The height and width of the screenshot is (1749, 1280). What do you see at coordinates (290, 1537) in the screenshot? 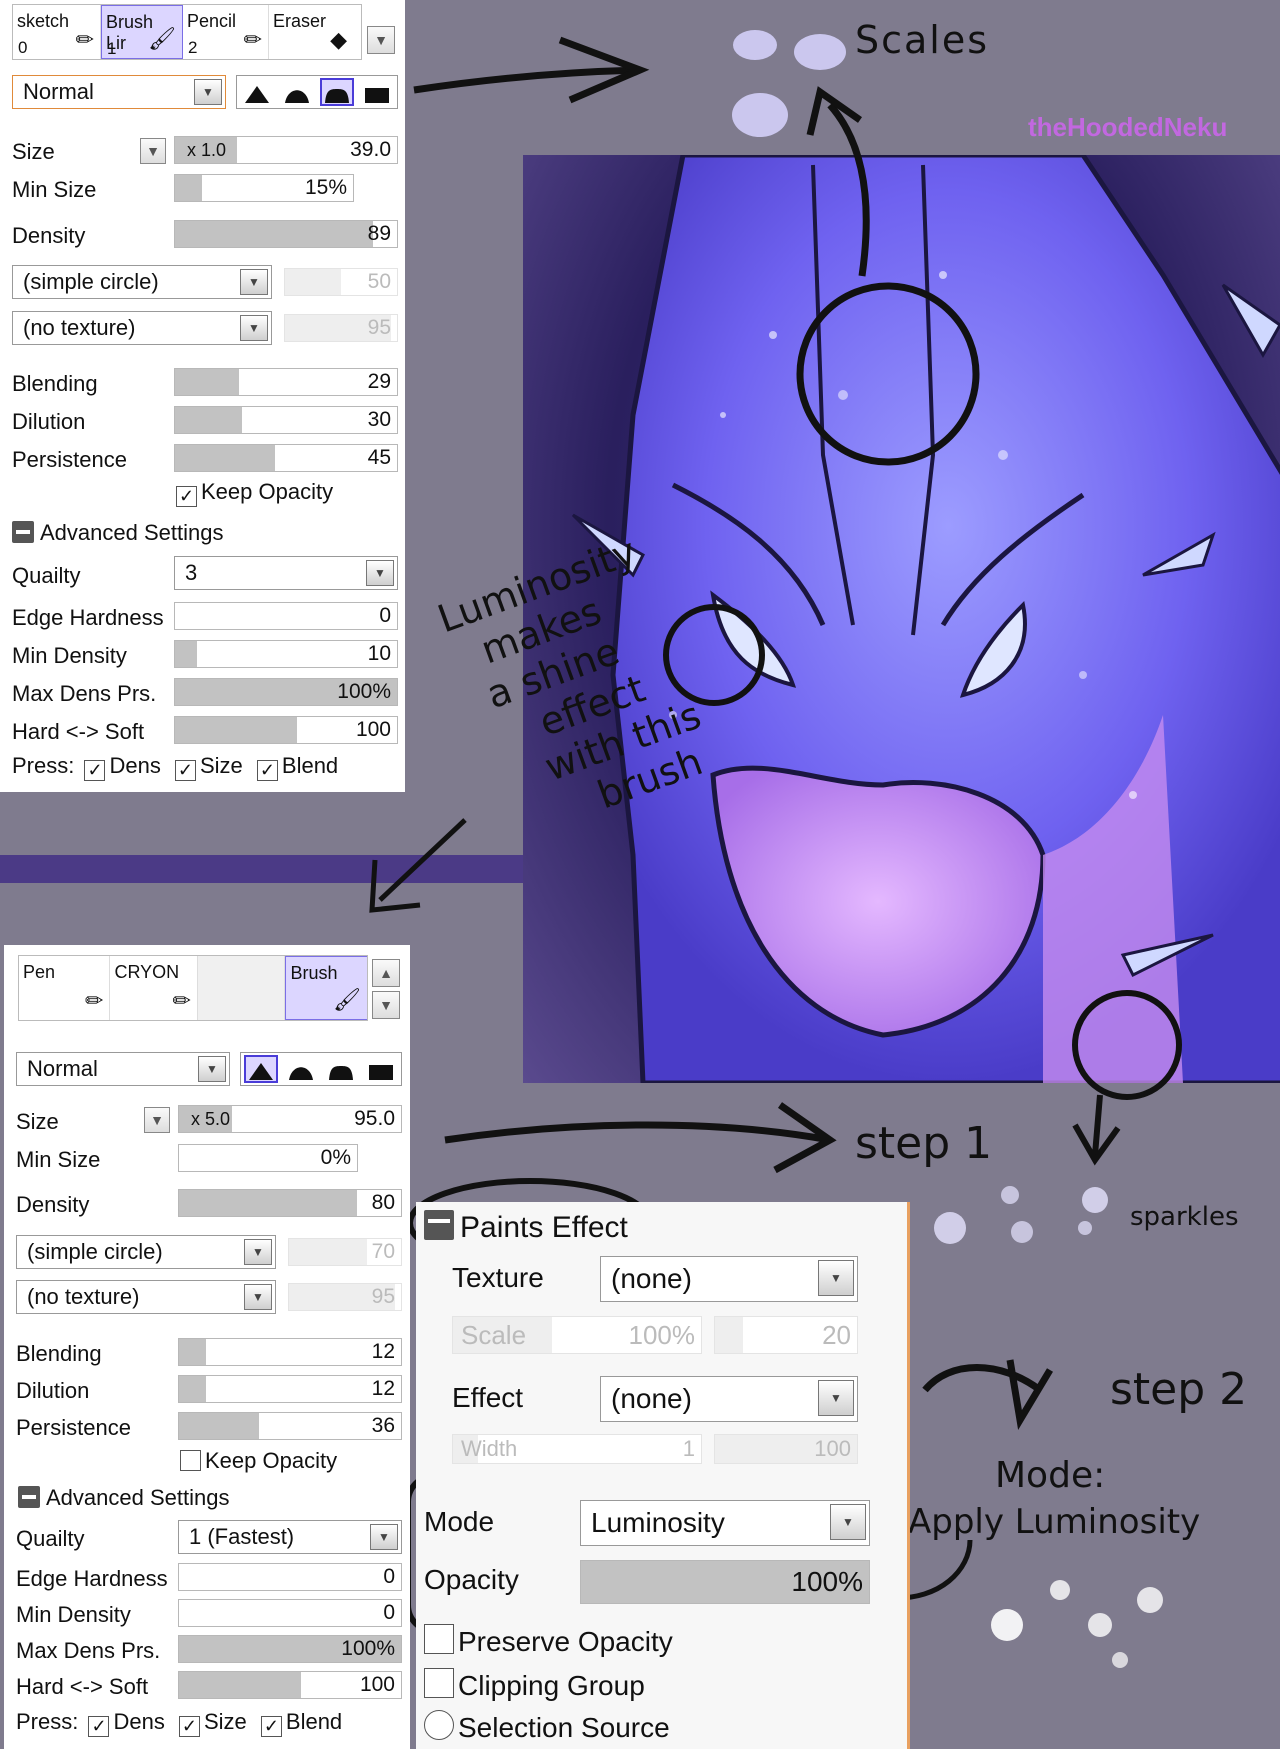
I see `quality-select: 1 (Fastest) ▼` at bounding box center [290, 1537].